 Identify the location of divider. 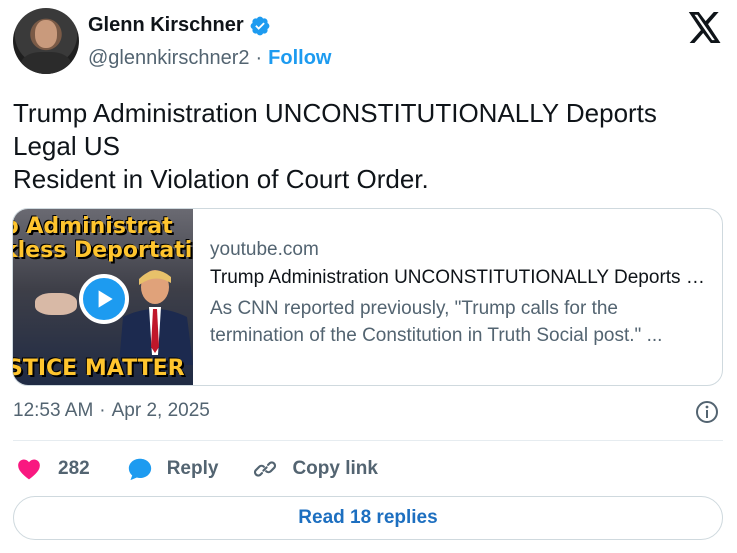
(368, 440).